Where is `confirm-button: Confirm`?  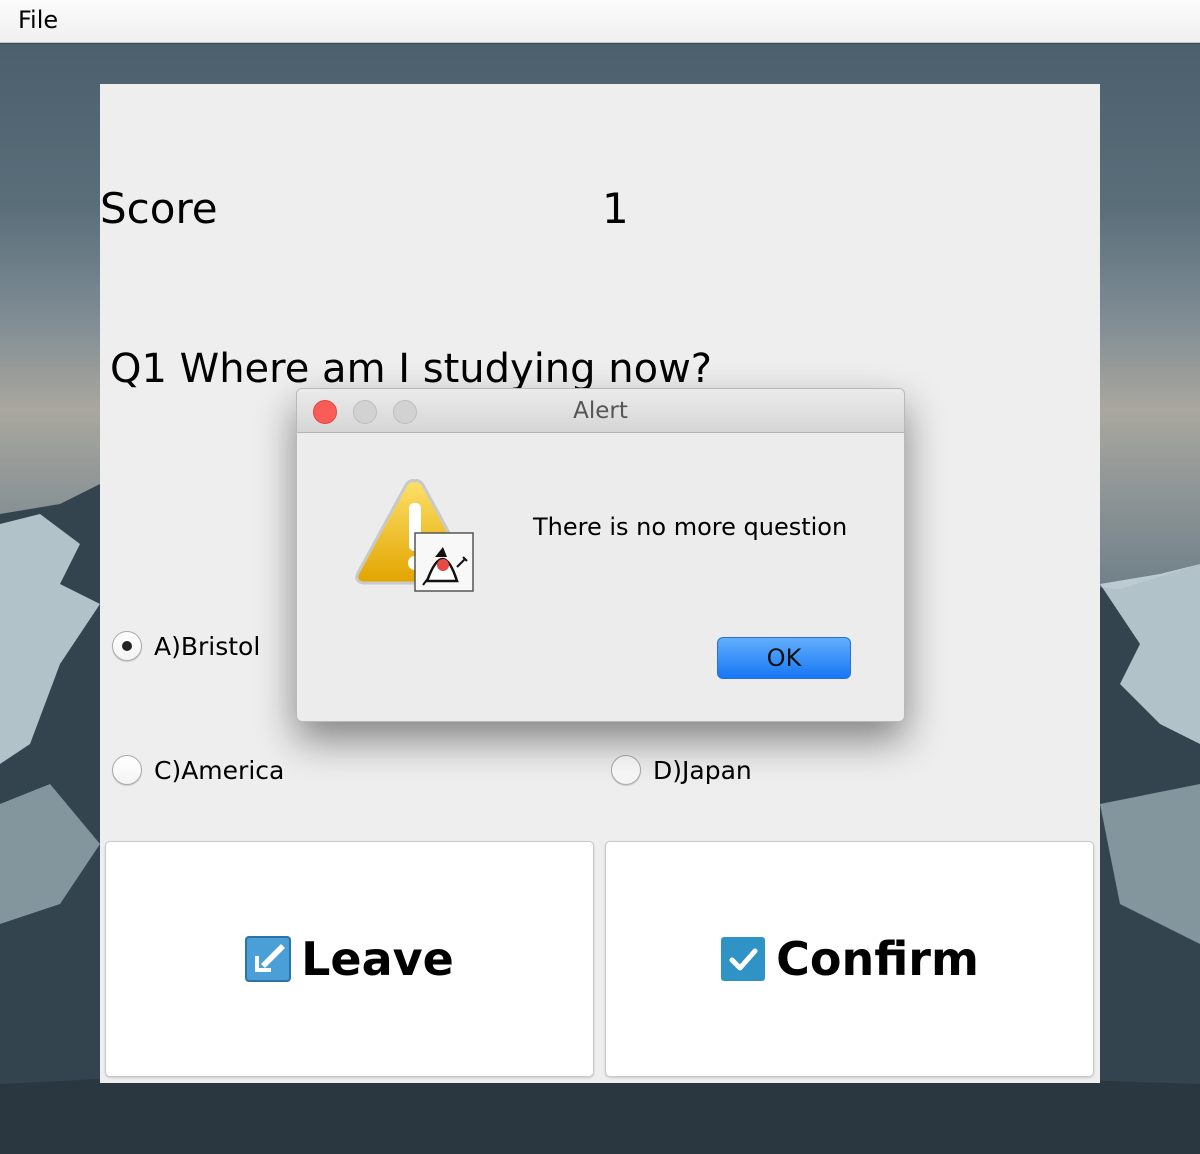
confirm-button: Confirm is located at coordinates (849, 959).